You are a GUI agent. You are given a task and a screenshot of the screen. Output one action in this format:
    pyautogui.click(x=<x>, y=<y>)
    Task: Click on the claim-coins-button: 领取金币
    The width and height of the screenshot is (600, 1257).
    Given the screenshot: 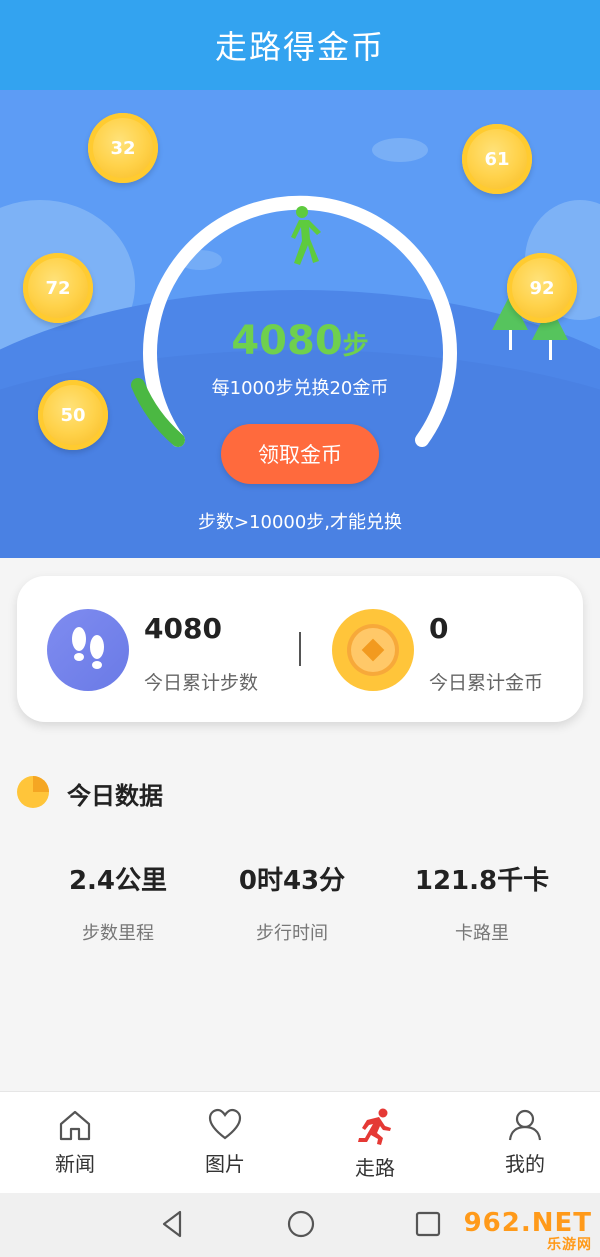 What is the action you would take?
    pyautogui.click(x=300, y=454)
    